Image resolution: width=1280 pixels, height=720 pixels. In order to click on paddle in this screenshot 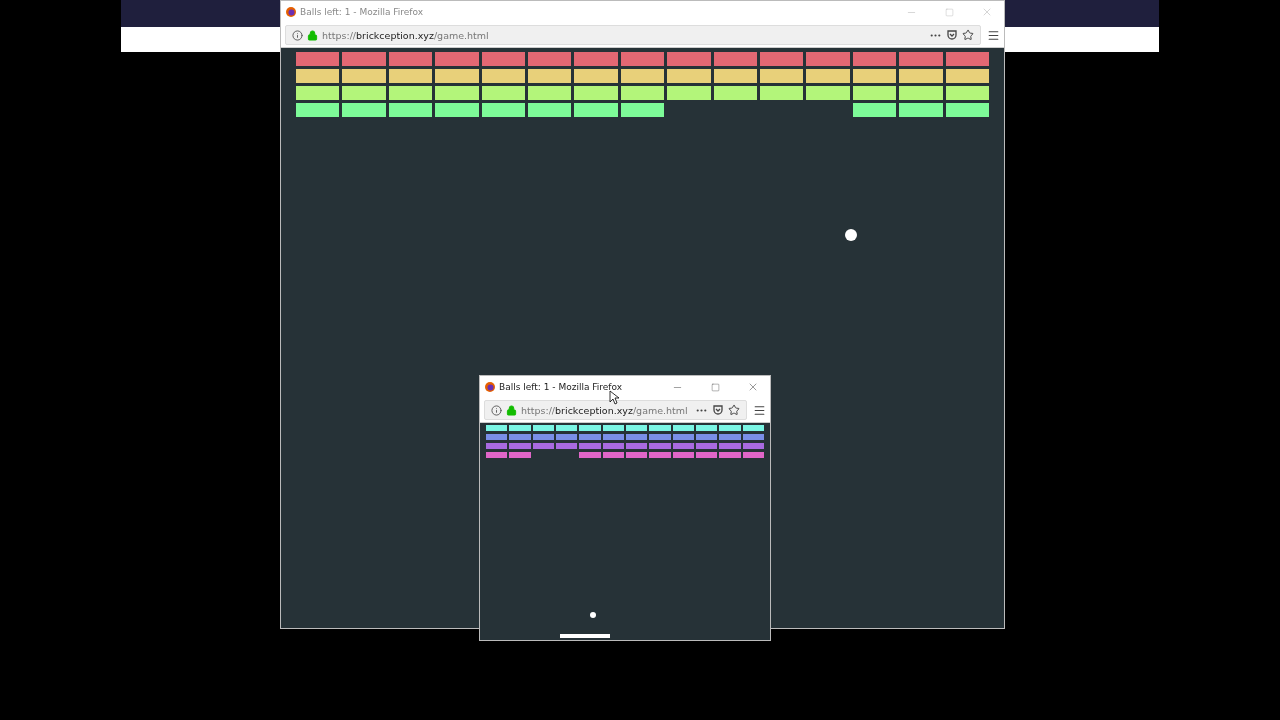, I will do `click(585, 636)`.